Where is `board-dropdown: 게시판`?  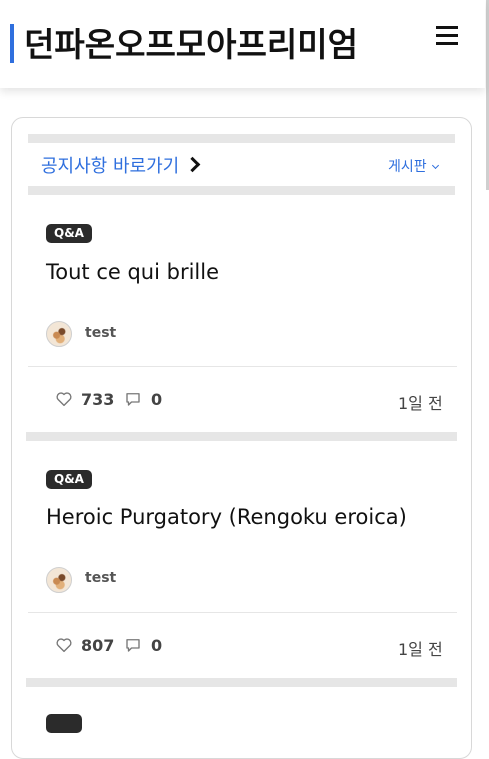 board-dropdown: 게시판 is located at coordinates (413, 166).